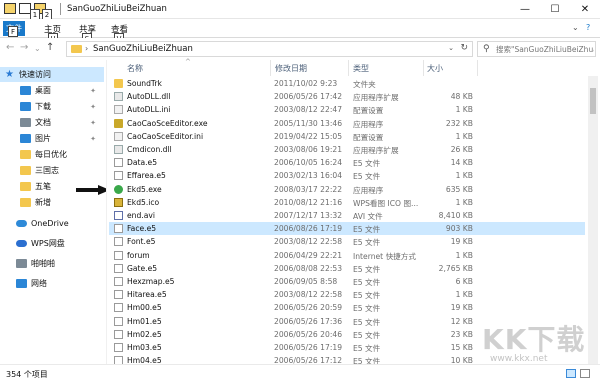 The image size is (600, 381). What do you see at coordinates (52, 202) in the screenshot?
I see `sidebar-item-new: 新增` at bounding box center [52, 202].